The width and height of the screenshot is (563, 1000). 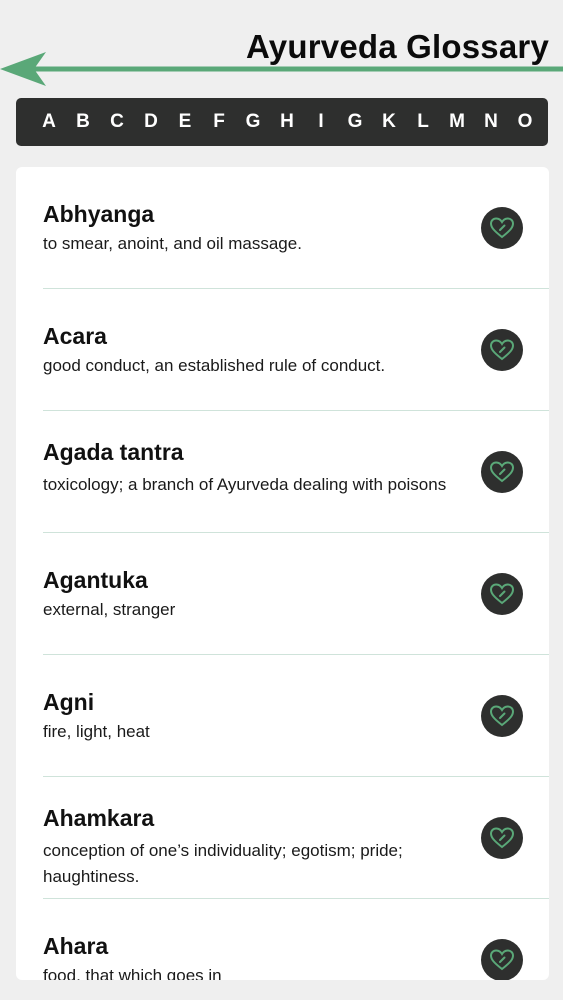 What do you see at coordinates (109, 609) in the screenshot?
I see `glossary-definition: external, stranger` at bounding box center [109, 609].